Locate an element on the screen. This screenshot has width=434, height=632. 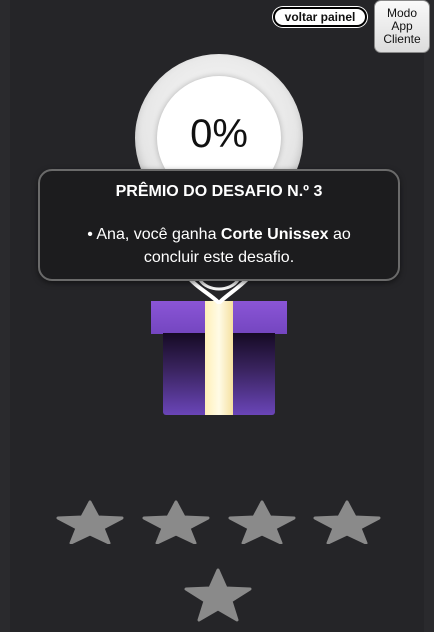
reward-title: PRÊMIO DO DESAFIO N.º 3 is located at coordinates (219, 191).